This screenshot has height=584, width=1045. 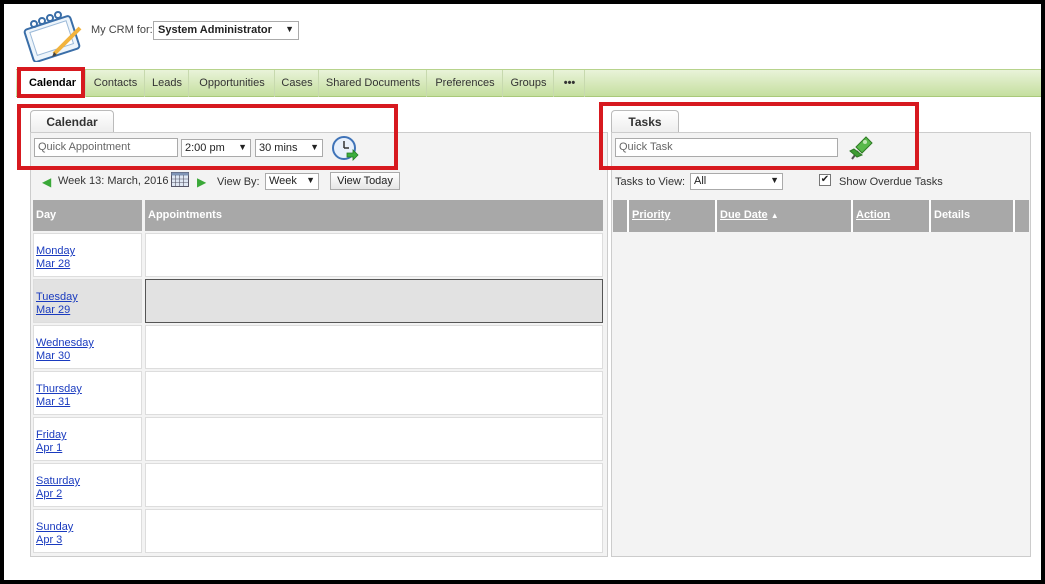 What do you see at coordinates (673, 216) in the screenshot?
I see `column-header-priority: Priority` at bounding box center [673, 216].